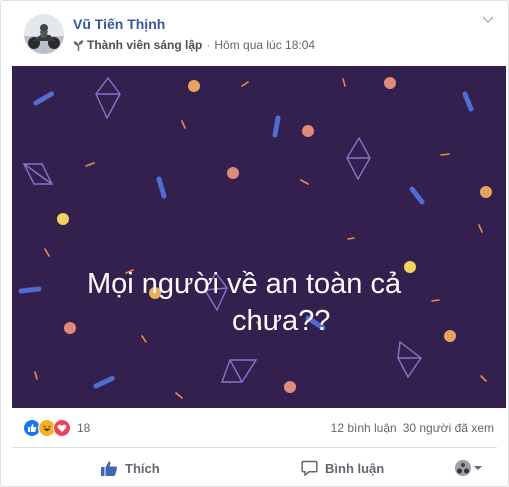 This screenshot has width=509, height=487. What do you see at coordinates (309, 468) in the screenshot?
I see `comment-bubble-icon` at bounding box center [309, 468].